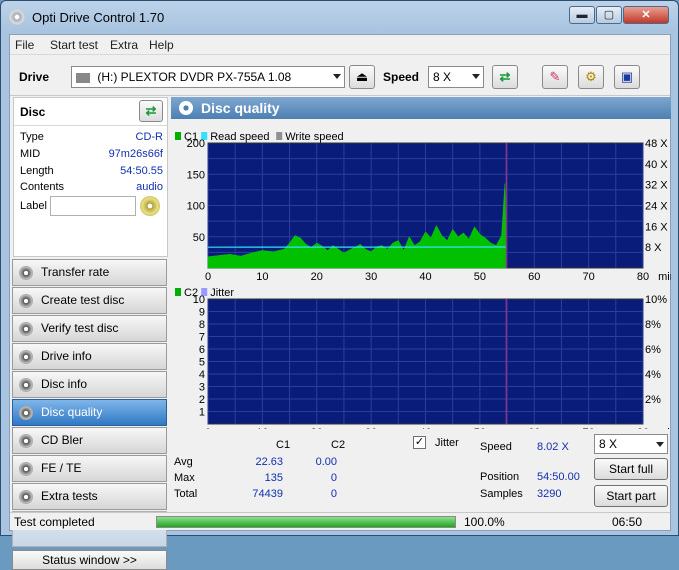  Describe the element at coordinates (196, 175) in the screenshot. I see `y-tick-label: 150` at that location.